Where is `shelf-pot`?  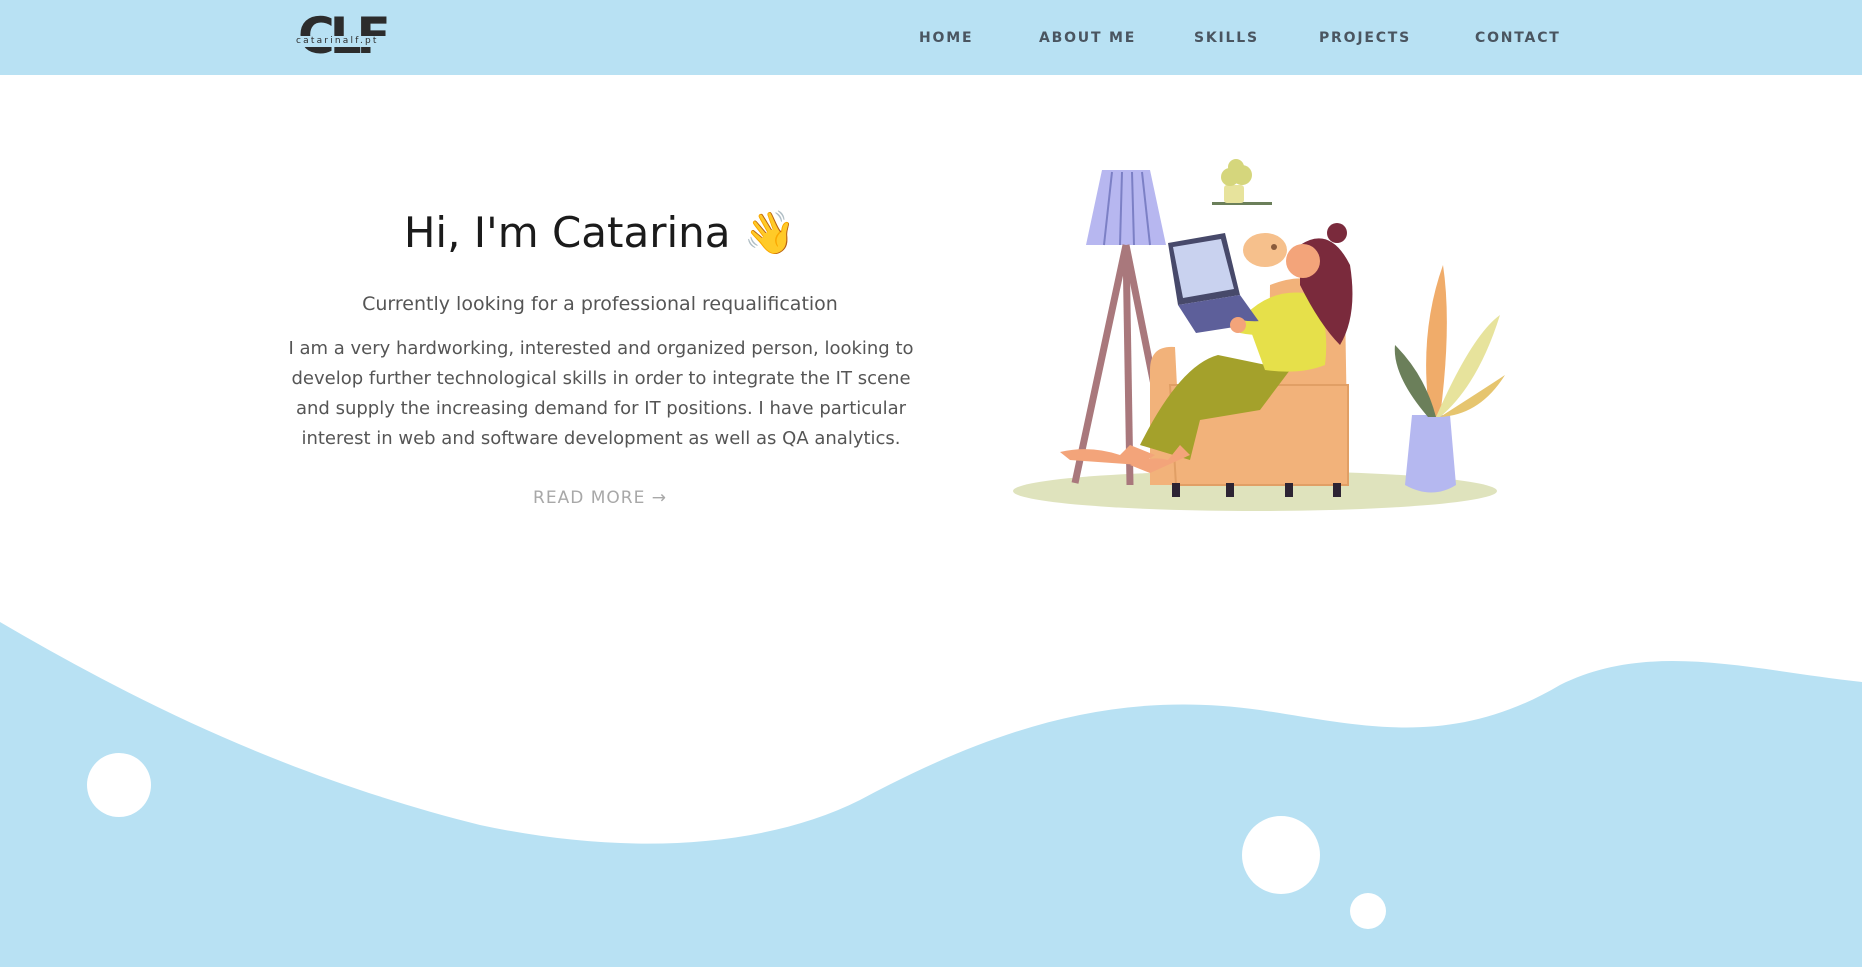 shelf-pot is located at coordinates (1234, 194).